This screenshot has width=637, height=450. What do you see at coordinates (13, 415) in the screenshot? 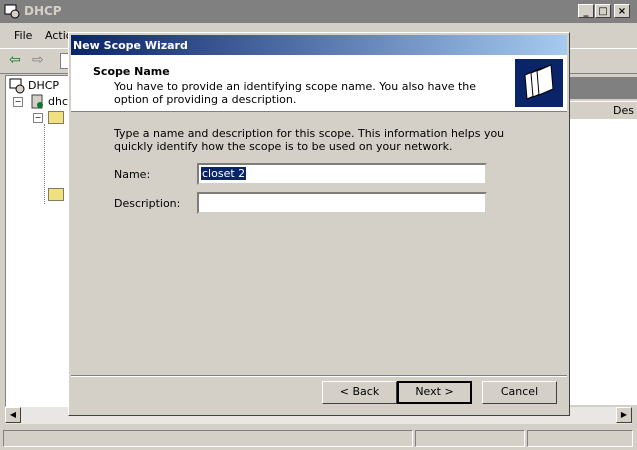
I see `scroll-left-button: ◀` at bounding box center [13, 415].